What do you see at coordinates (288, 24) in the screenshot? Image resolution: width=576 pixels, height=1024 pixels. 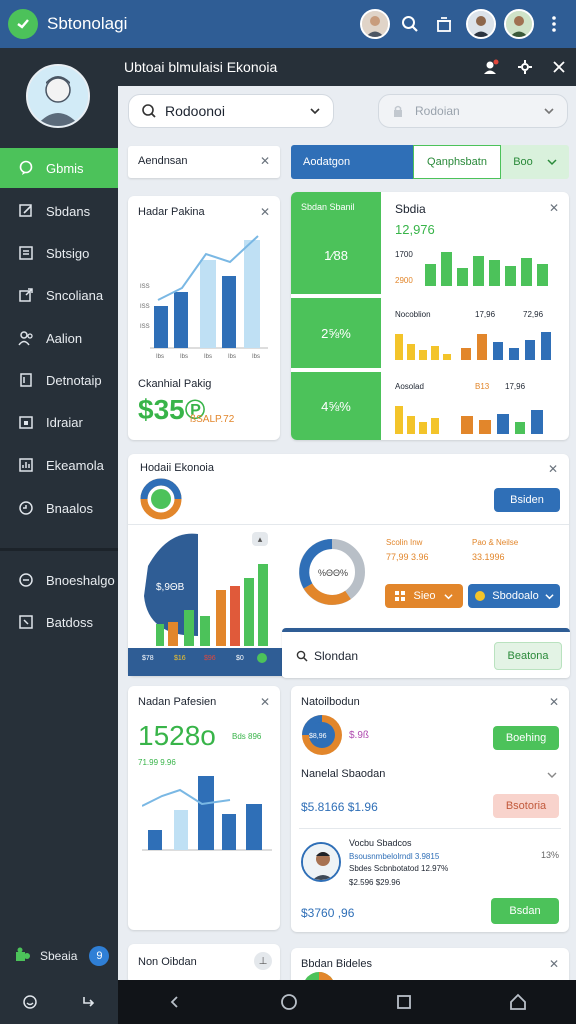 I see `top-bar: Sbtonolagi` at bounding box center [288, 24].